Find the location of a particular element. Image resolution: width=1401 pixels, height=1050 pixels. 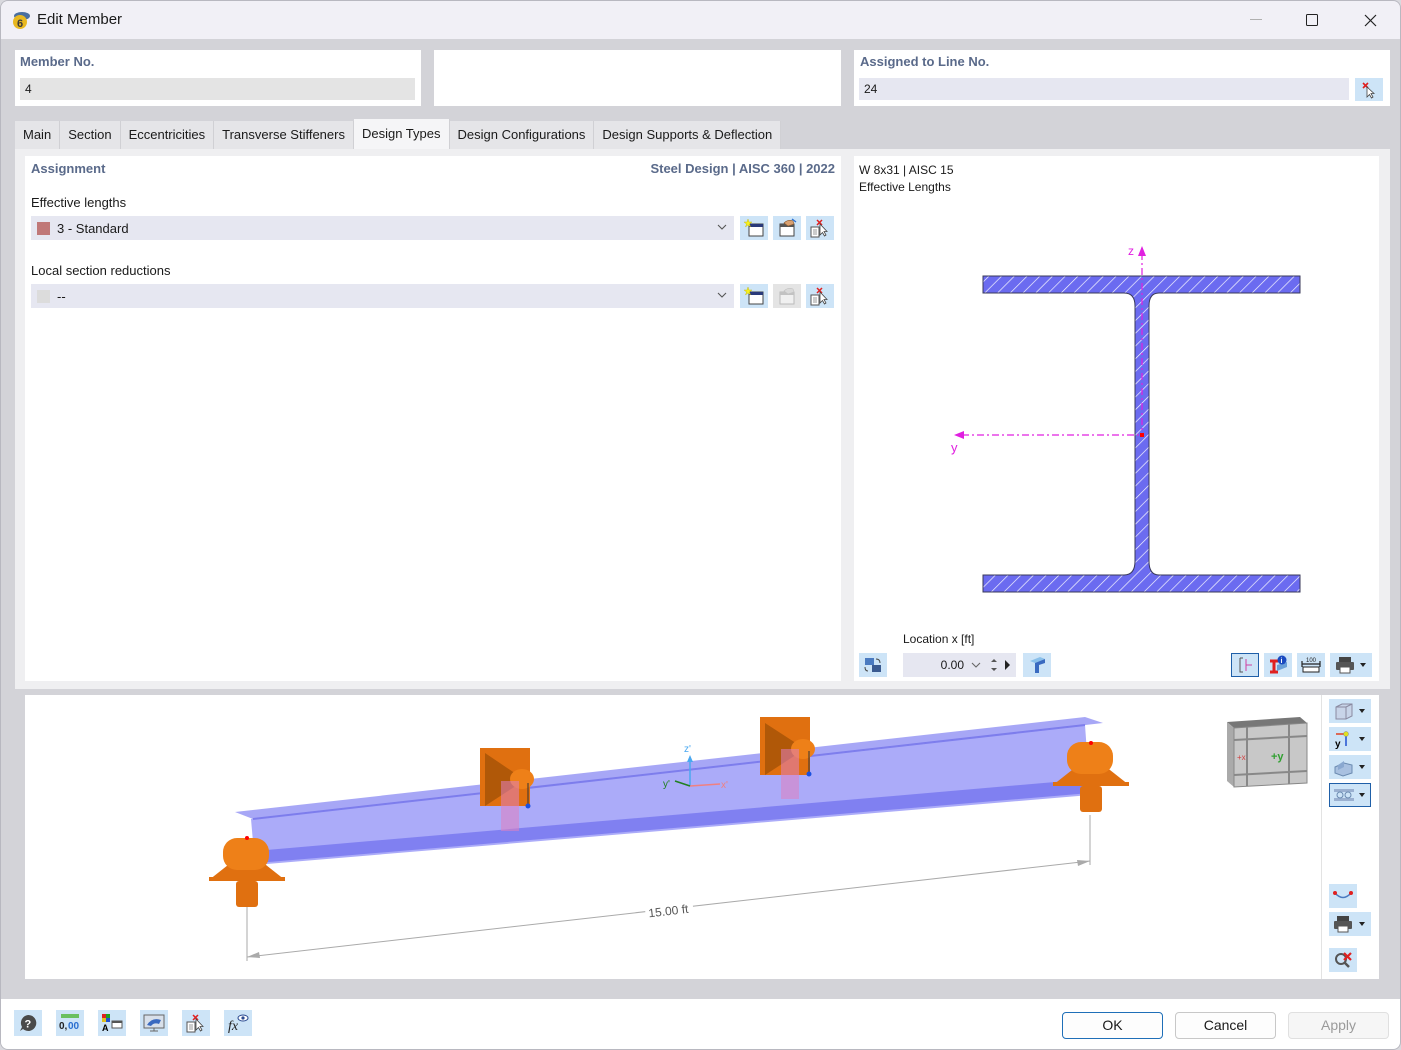

text-format-button: A is located at coordinates (112, 1023).